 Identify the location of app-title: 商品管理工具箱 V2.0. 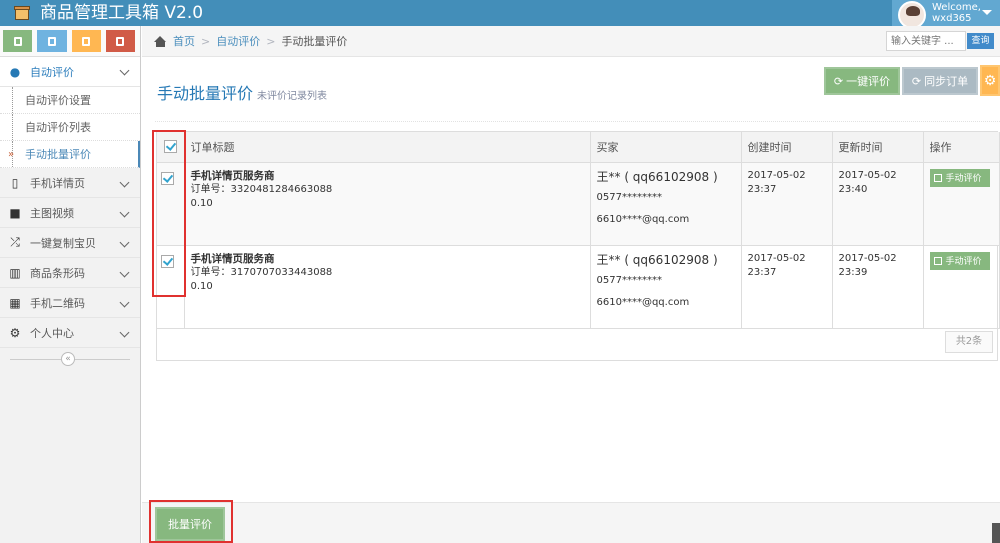
(122, 13).